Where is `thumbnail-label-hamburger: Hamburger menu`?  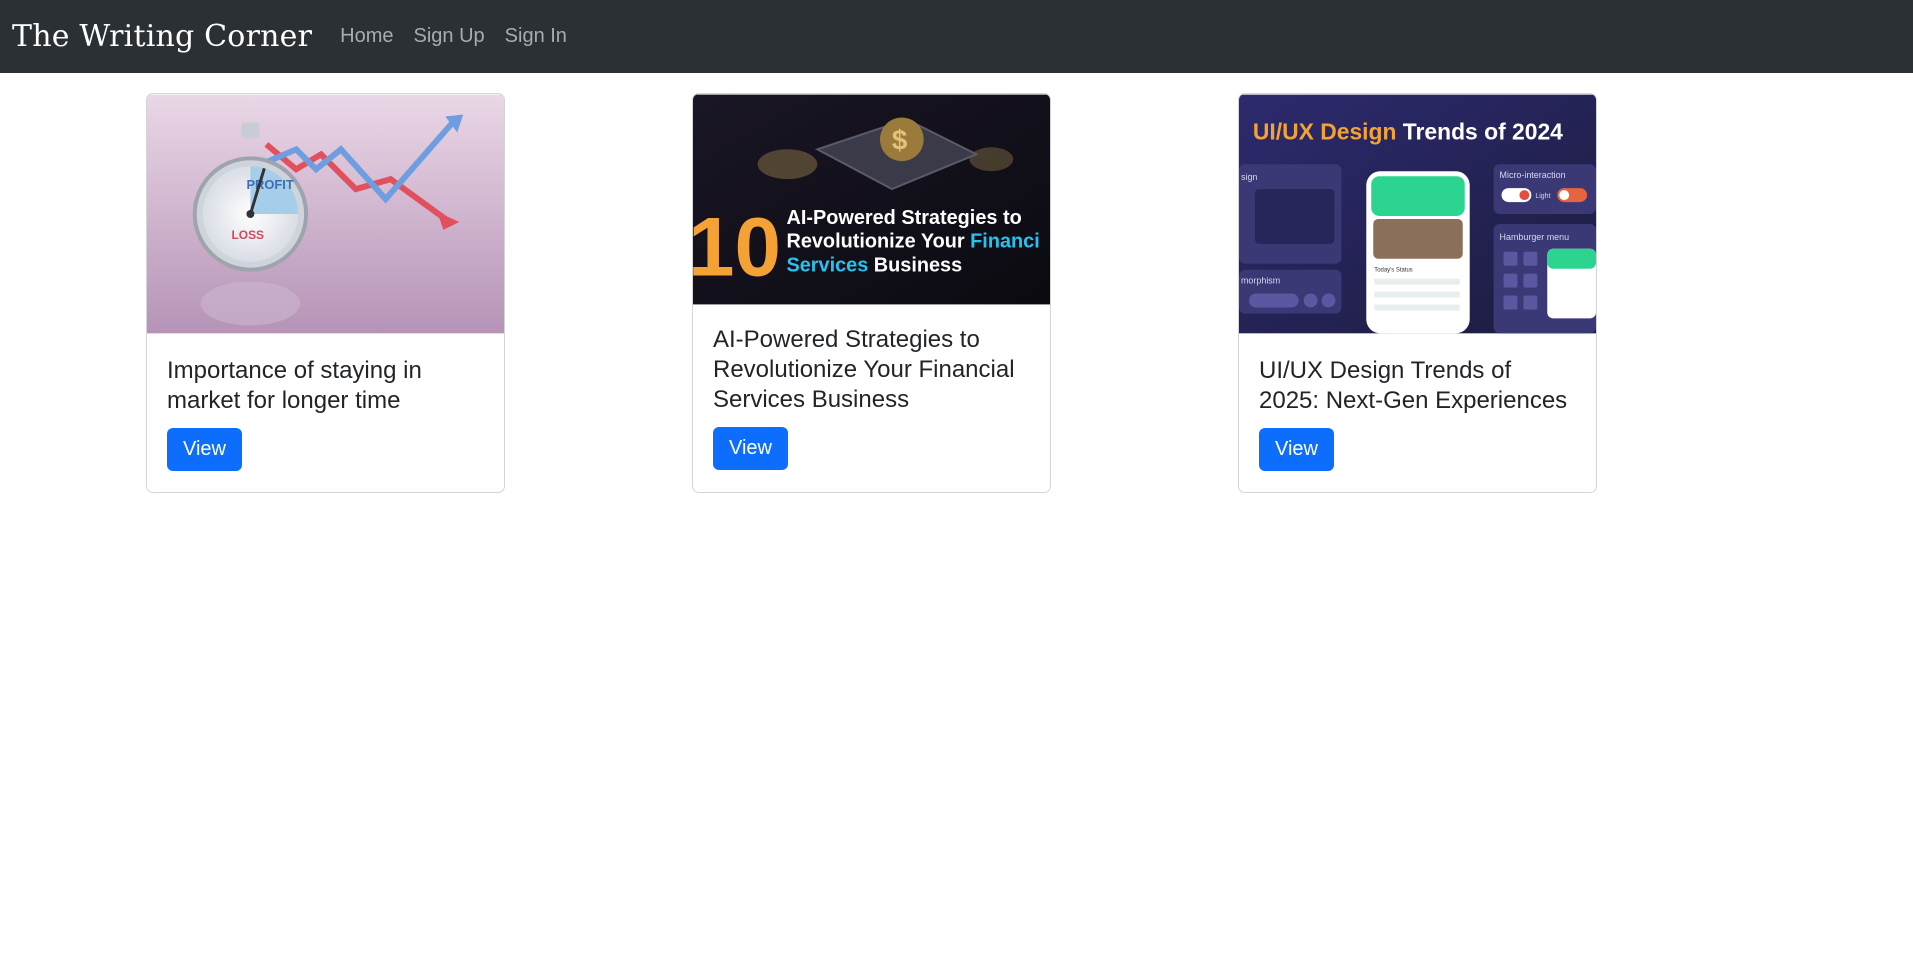
thumbnail-label-hamburger: Hamburger menu is located at coordinates (1535, 237).